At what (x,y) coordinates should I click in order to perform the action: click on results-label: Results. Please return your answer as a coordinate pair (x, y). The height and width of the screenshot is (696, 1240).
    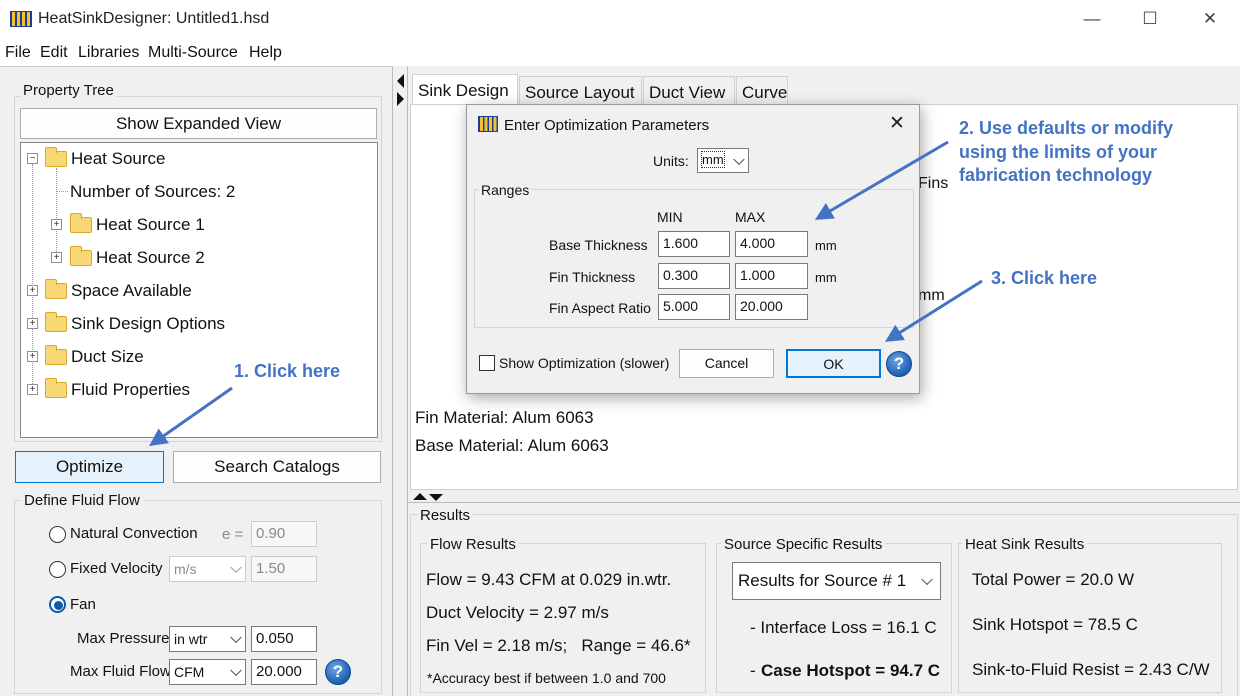
    Looking at the image, I should click on (445, 515).